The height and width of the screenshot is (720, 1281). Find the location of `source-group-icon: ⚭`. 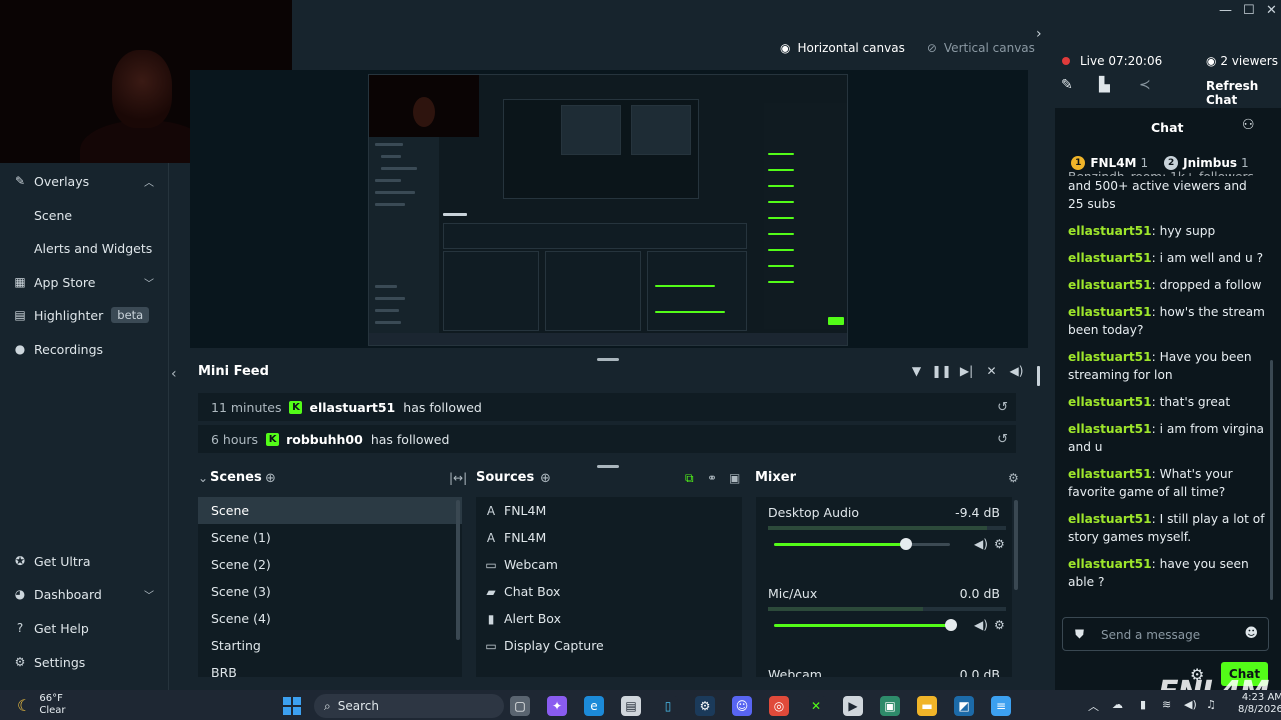

source-group-icon: ⚭ is located at coordinates (712, 478).